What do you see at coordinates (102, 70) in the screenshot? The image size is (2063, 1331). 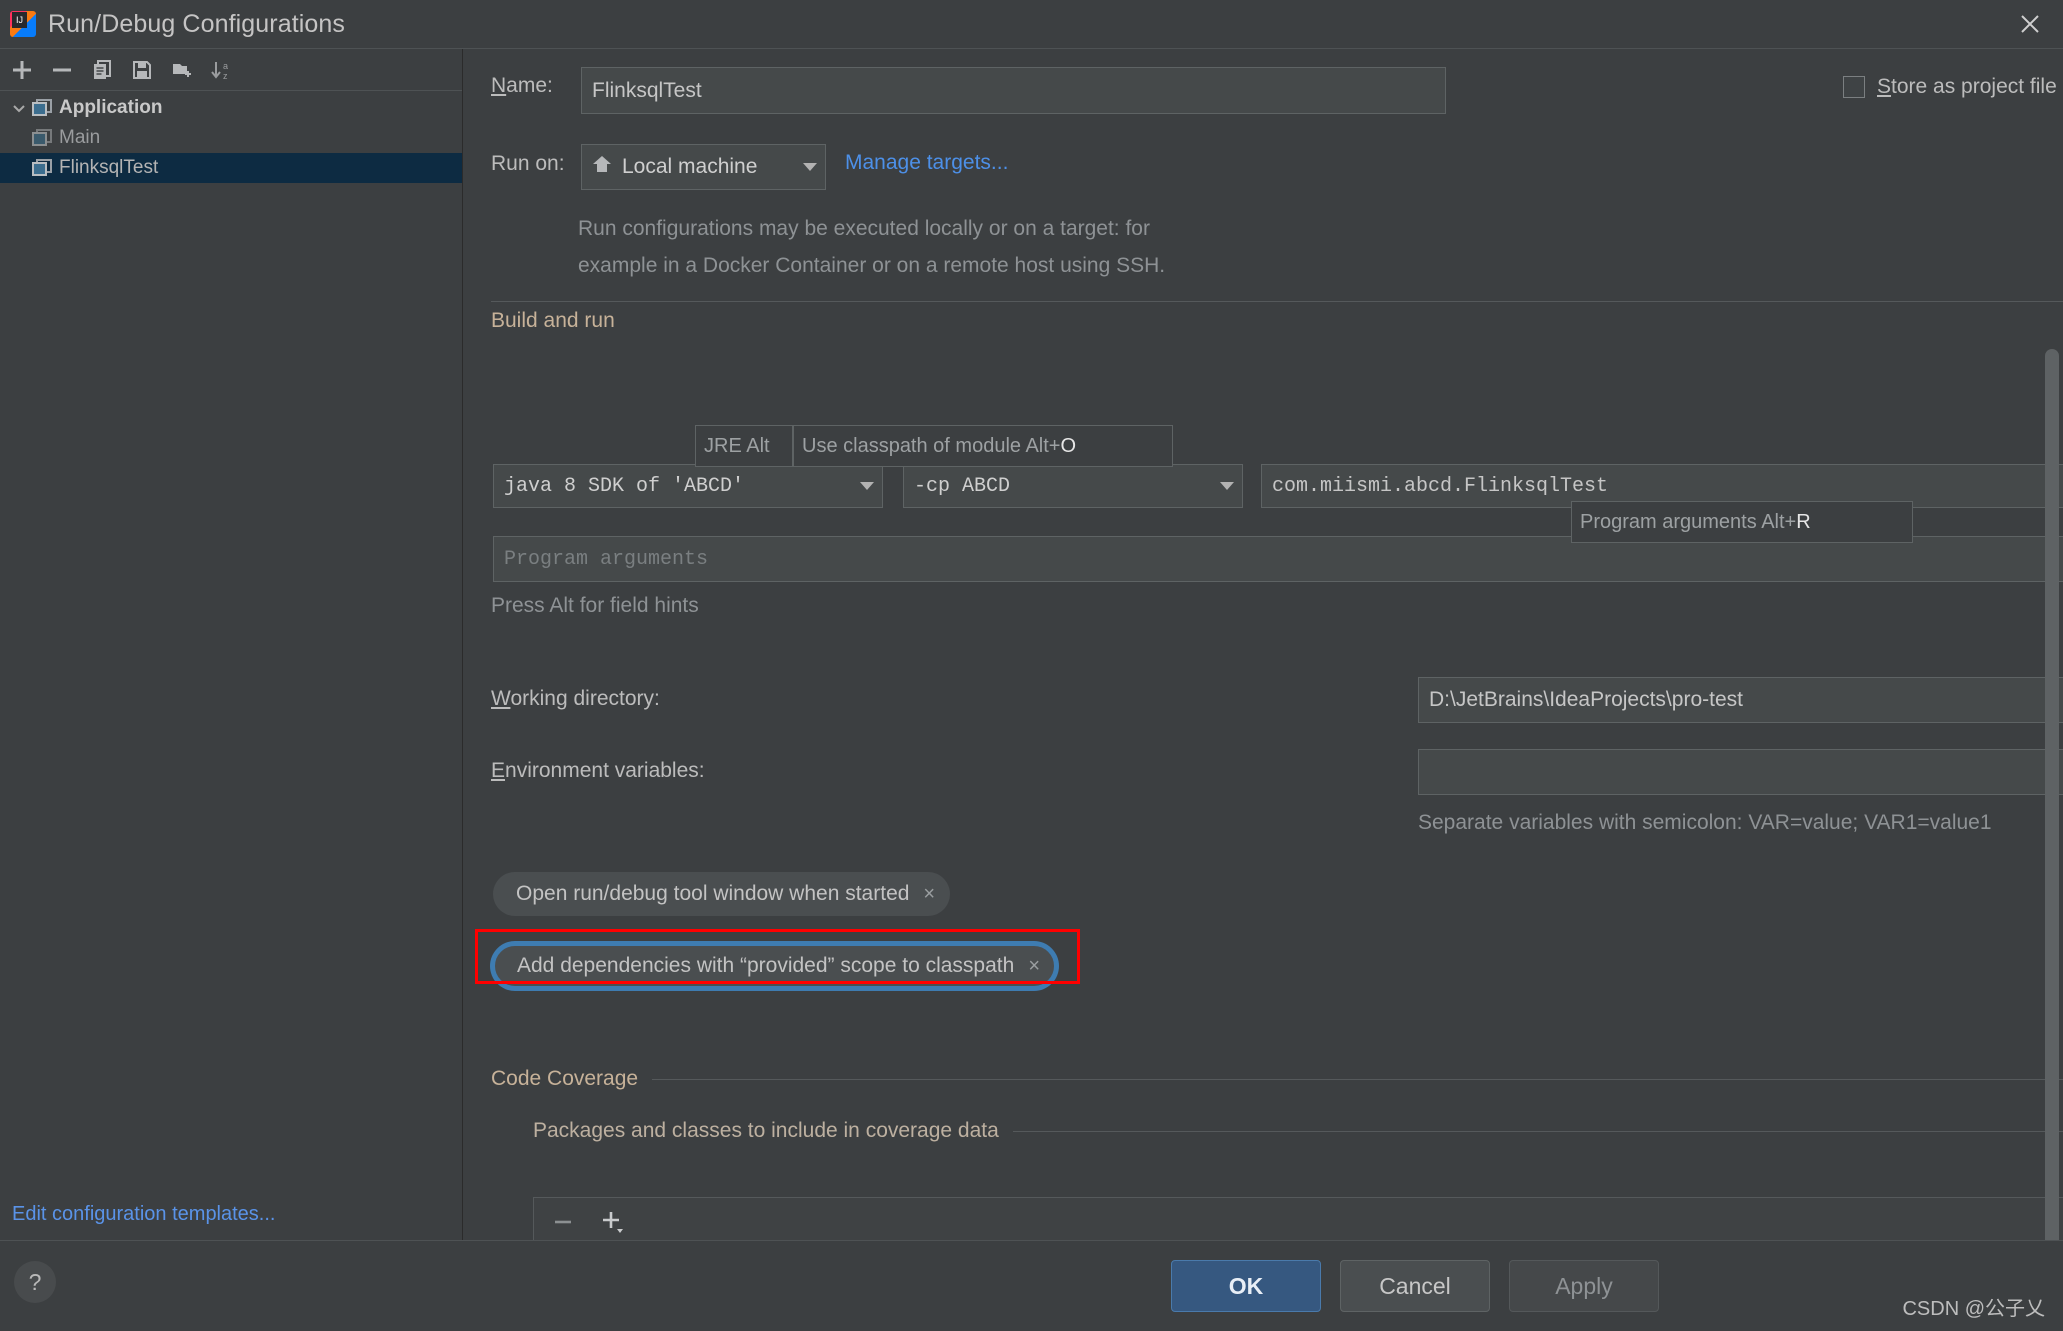 I see `copy-configuration-button` at bounding box center [102, 70].